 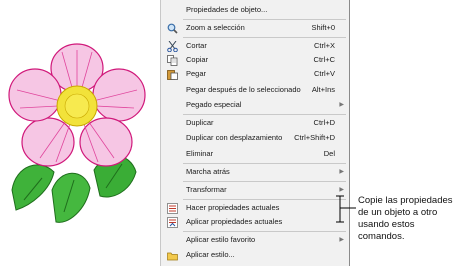 I want to click on callout-line: comandos., so click(x=381, y=236).